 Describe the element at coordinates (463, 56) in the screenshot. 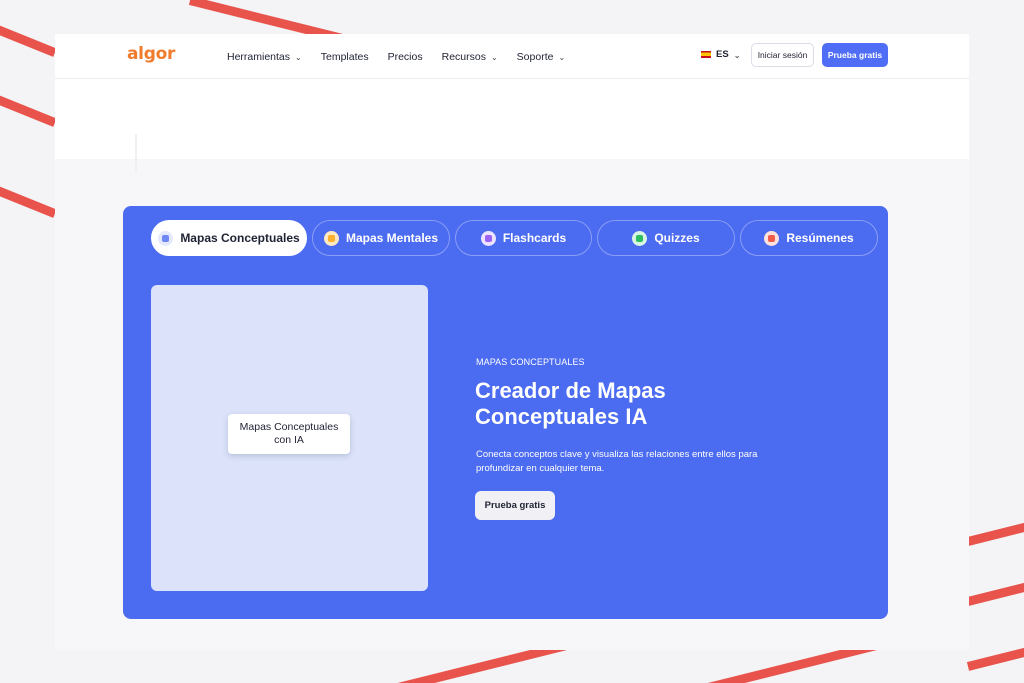

I see `nav-item-label: Recursos` at that location.